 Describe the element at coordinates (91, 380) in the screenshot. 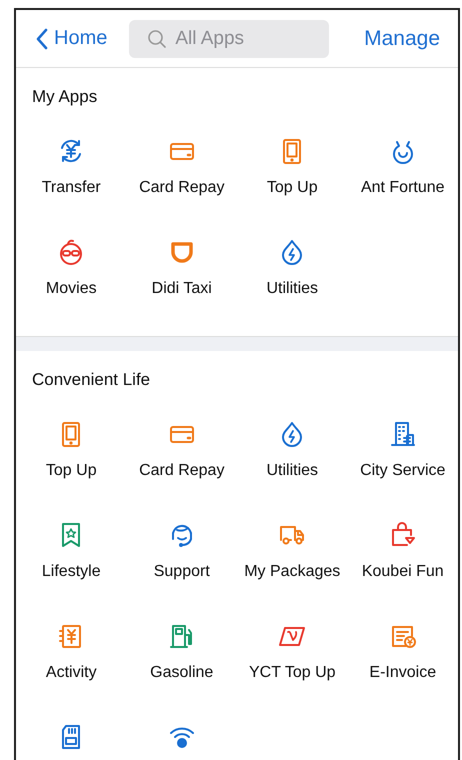

I see `section-title: Convenient Life` at that location.